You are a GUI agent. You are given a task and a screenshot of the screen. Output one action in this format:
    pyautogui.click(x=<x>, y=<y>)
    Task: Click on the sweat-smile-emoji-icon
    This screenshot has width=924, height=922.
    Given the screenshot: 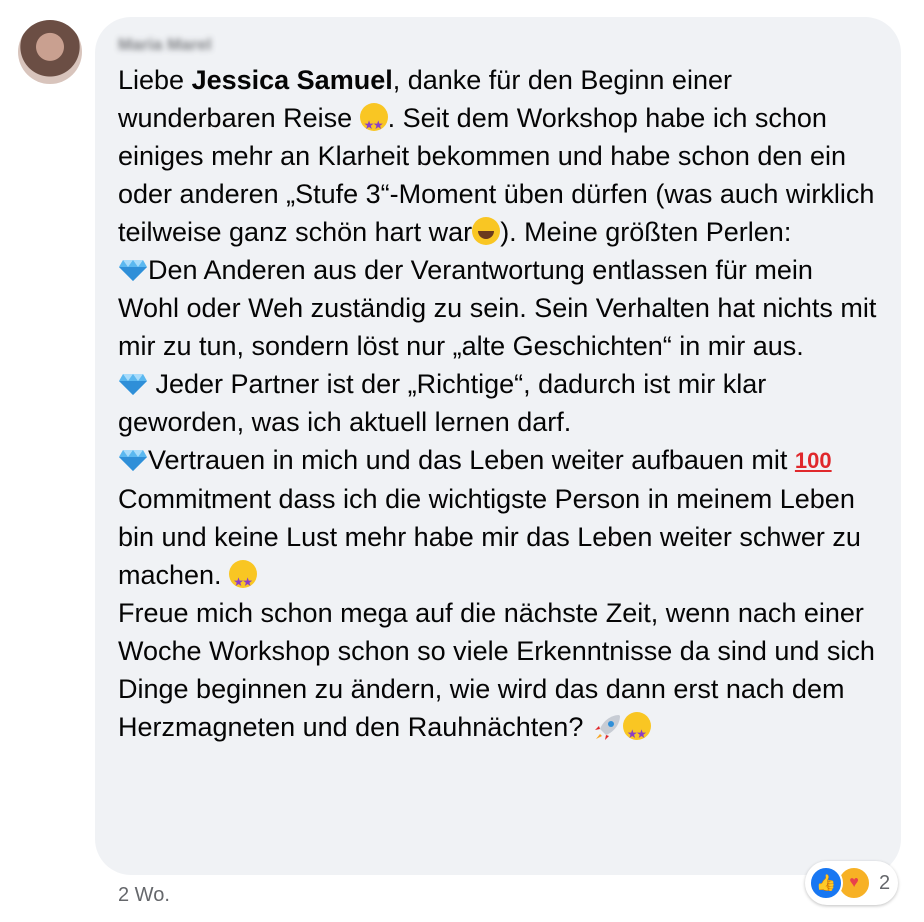 What is the action you would take?
    pyautogui.click(x=486, y=231)
    